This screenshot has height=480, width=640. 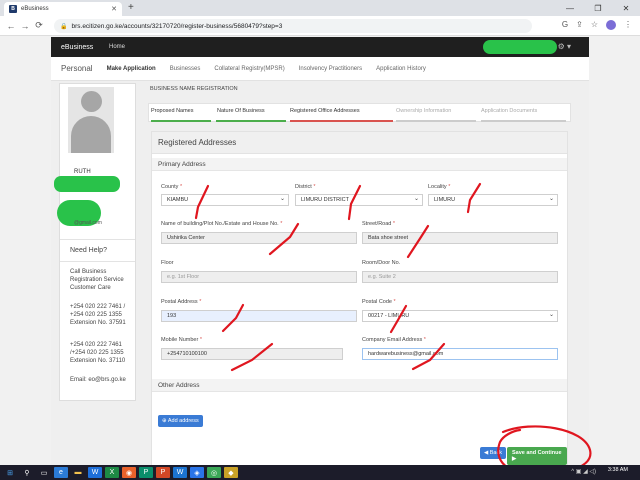 What do you see at coordinates (85, 47) in the screenshot?
I see `brand-logo: eBusiness` at bounding box center [85, 47].